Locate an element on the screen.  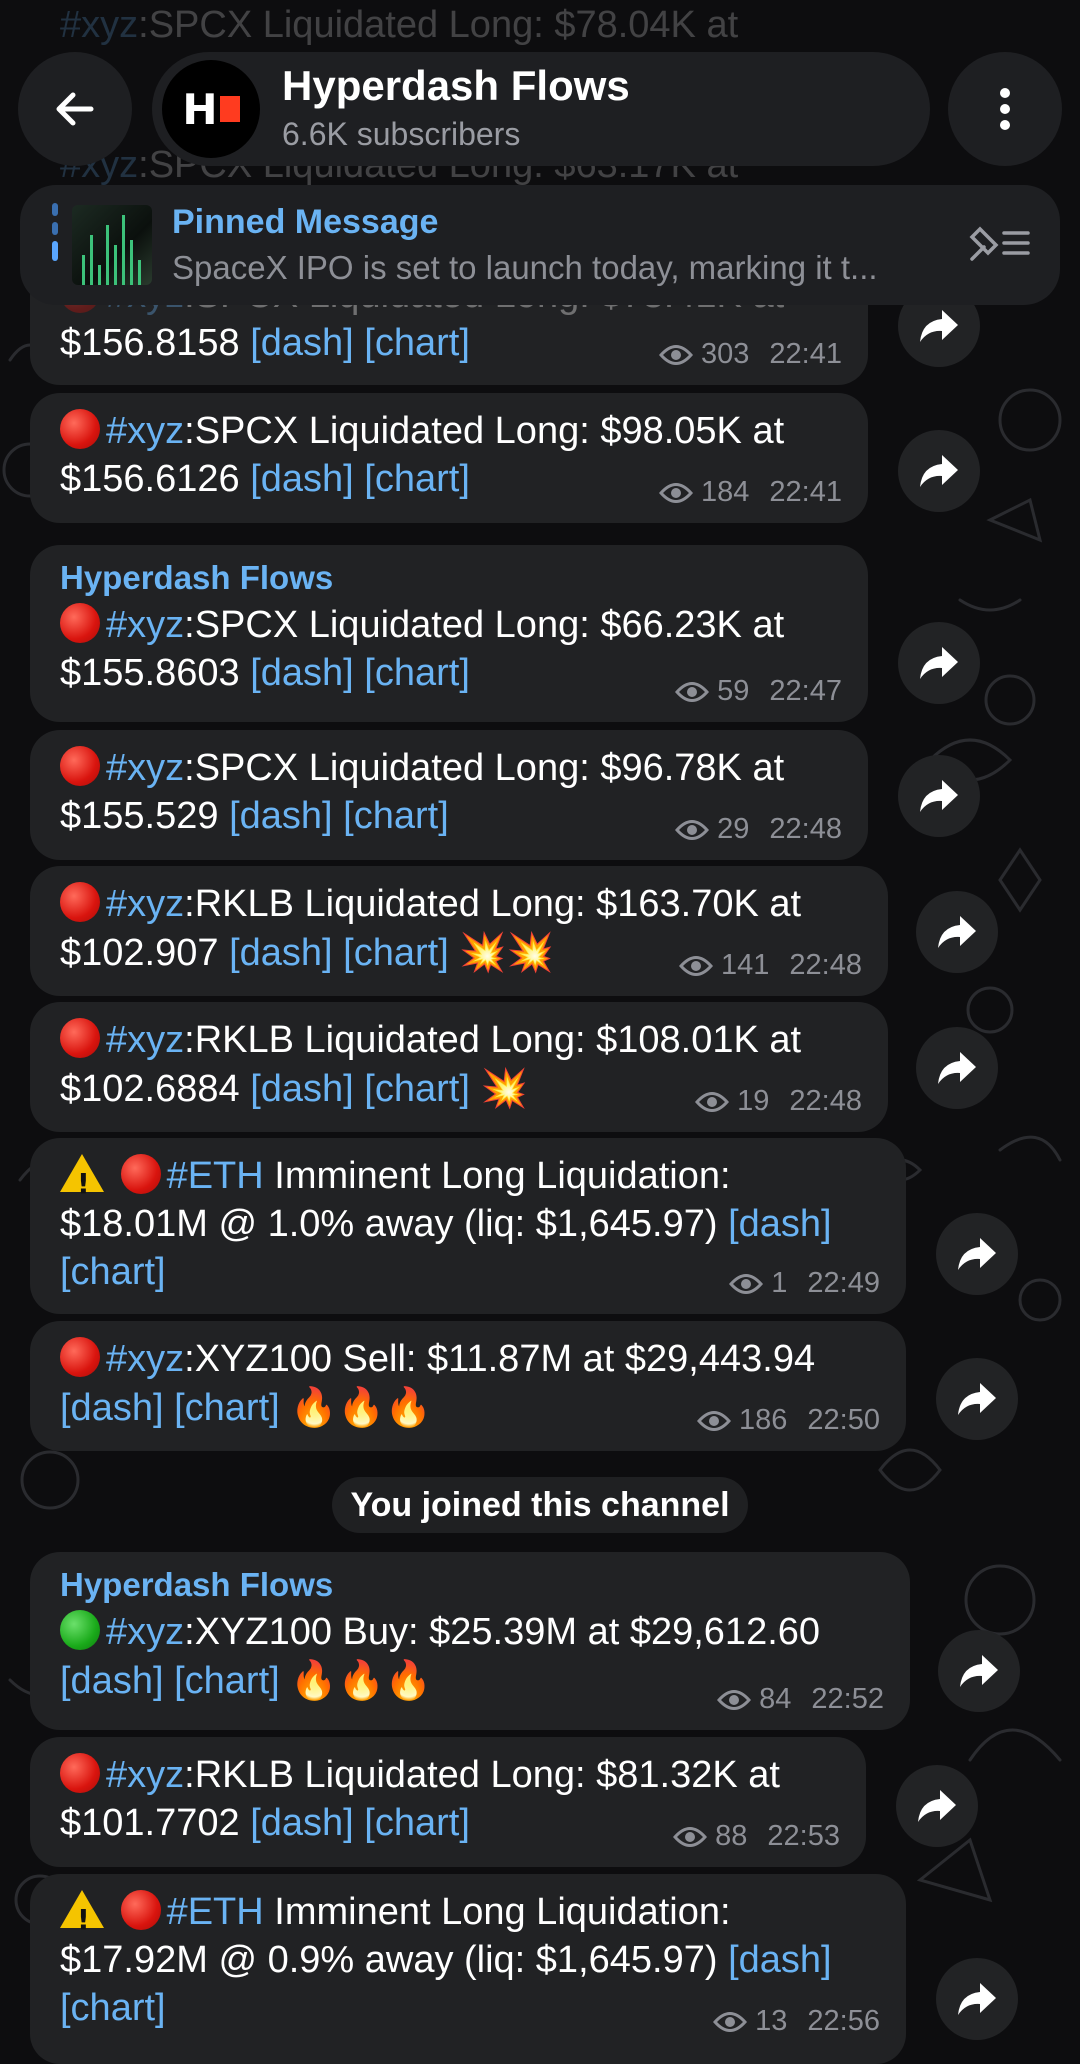
view-count: 141 is located at coordinates (745, 965).